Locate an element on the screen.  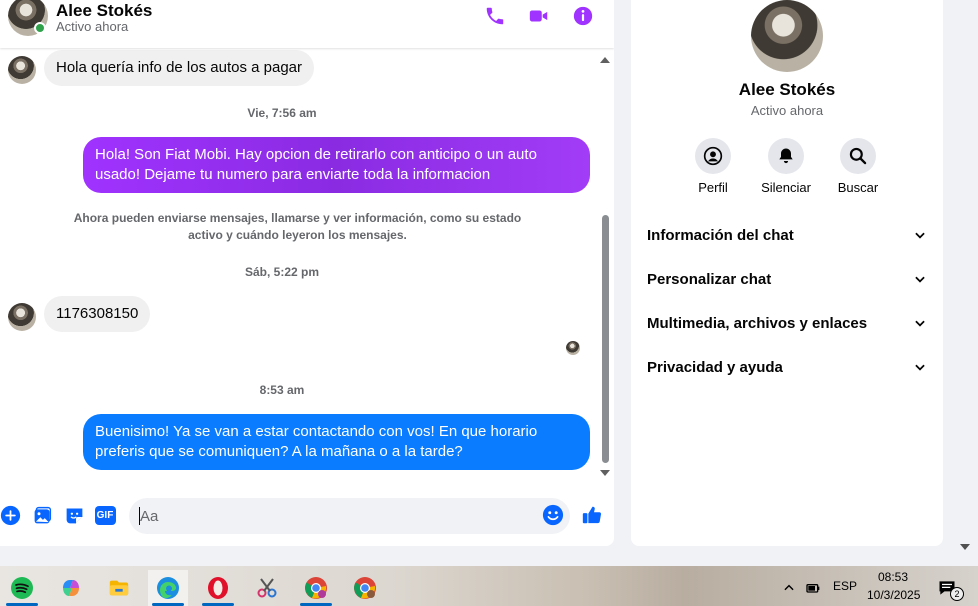
composer: GIF is located at coordinates (307, 516).